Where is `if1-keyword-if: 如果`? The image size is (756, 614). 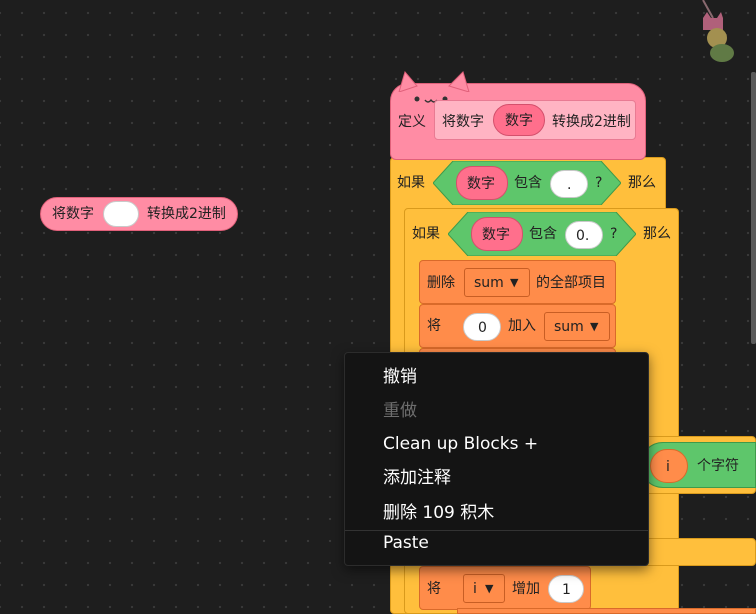
if1-keyword-if: 如果 is located at coordinates (411, 183).